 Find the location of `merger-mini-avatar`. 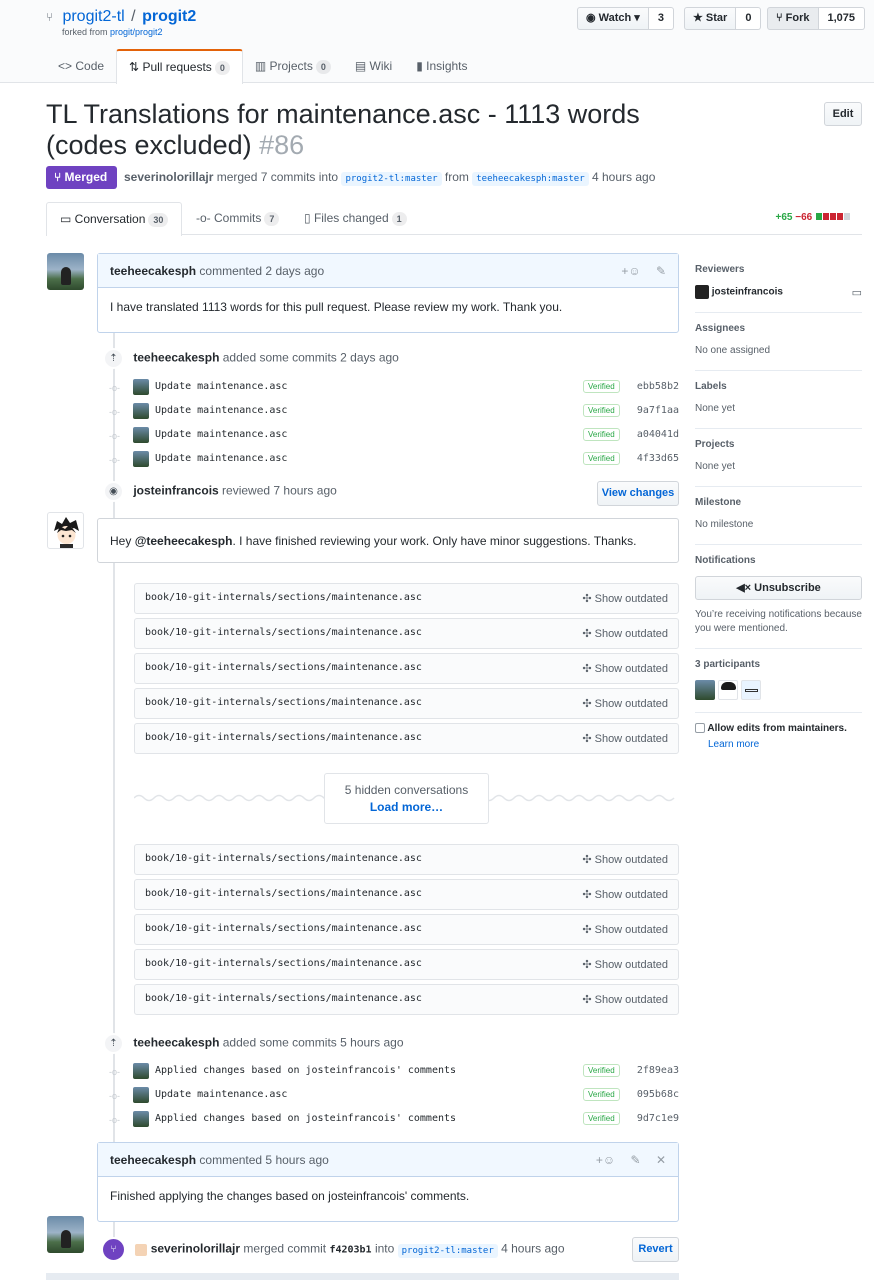

merger-mini-avatar is located at coordinates (141, 1249).